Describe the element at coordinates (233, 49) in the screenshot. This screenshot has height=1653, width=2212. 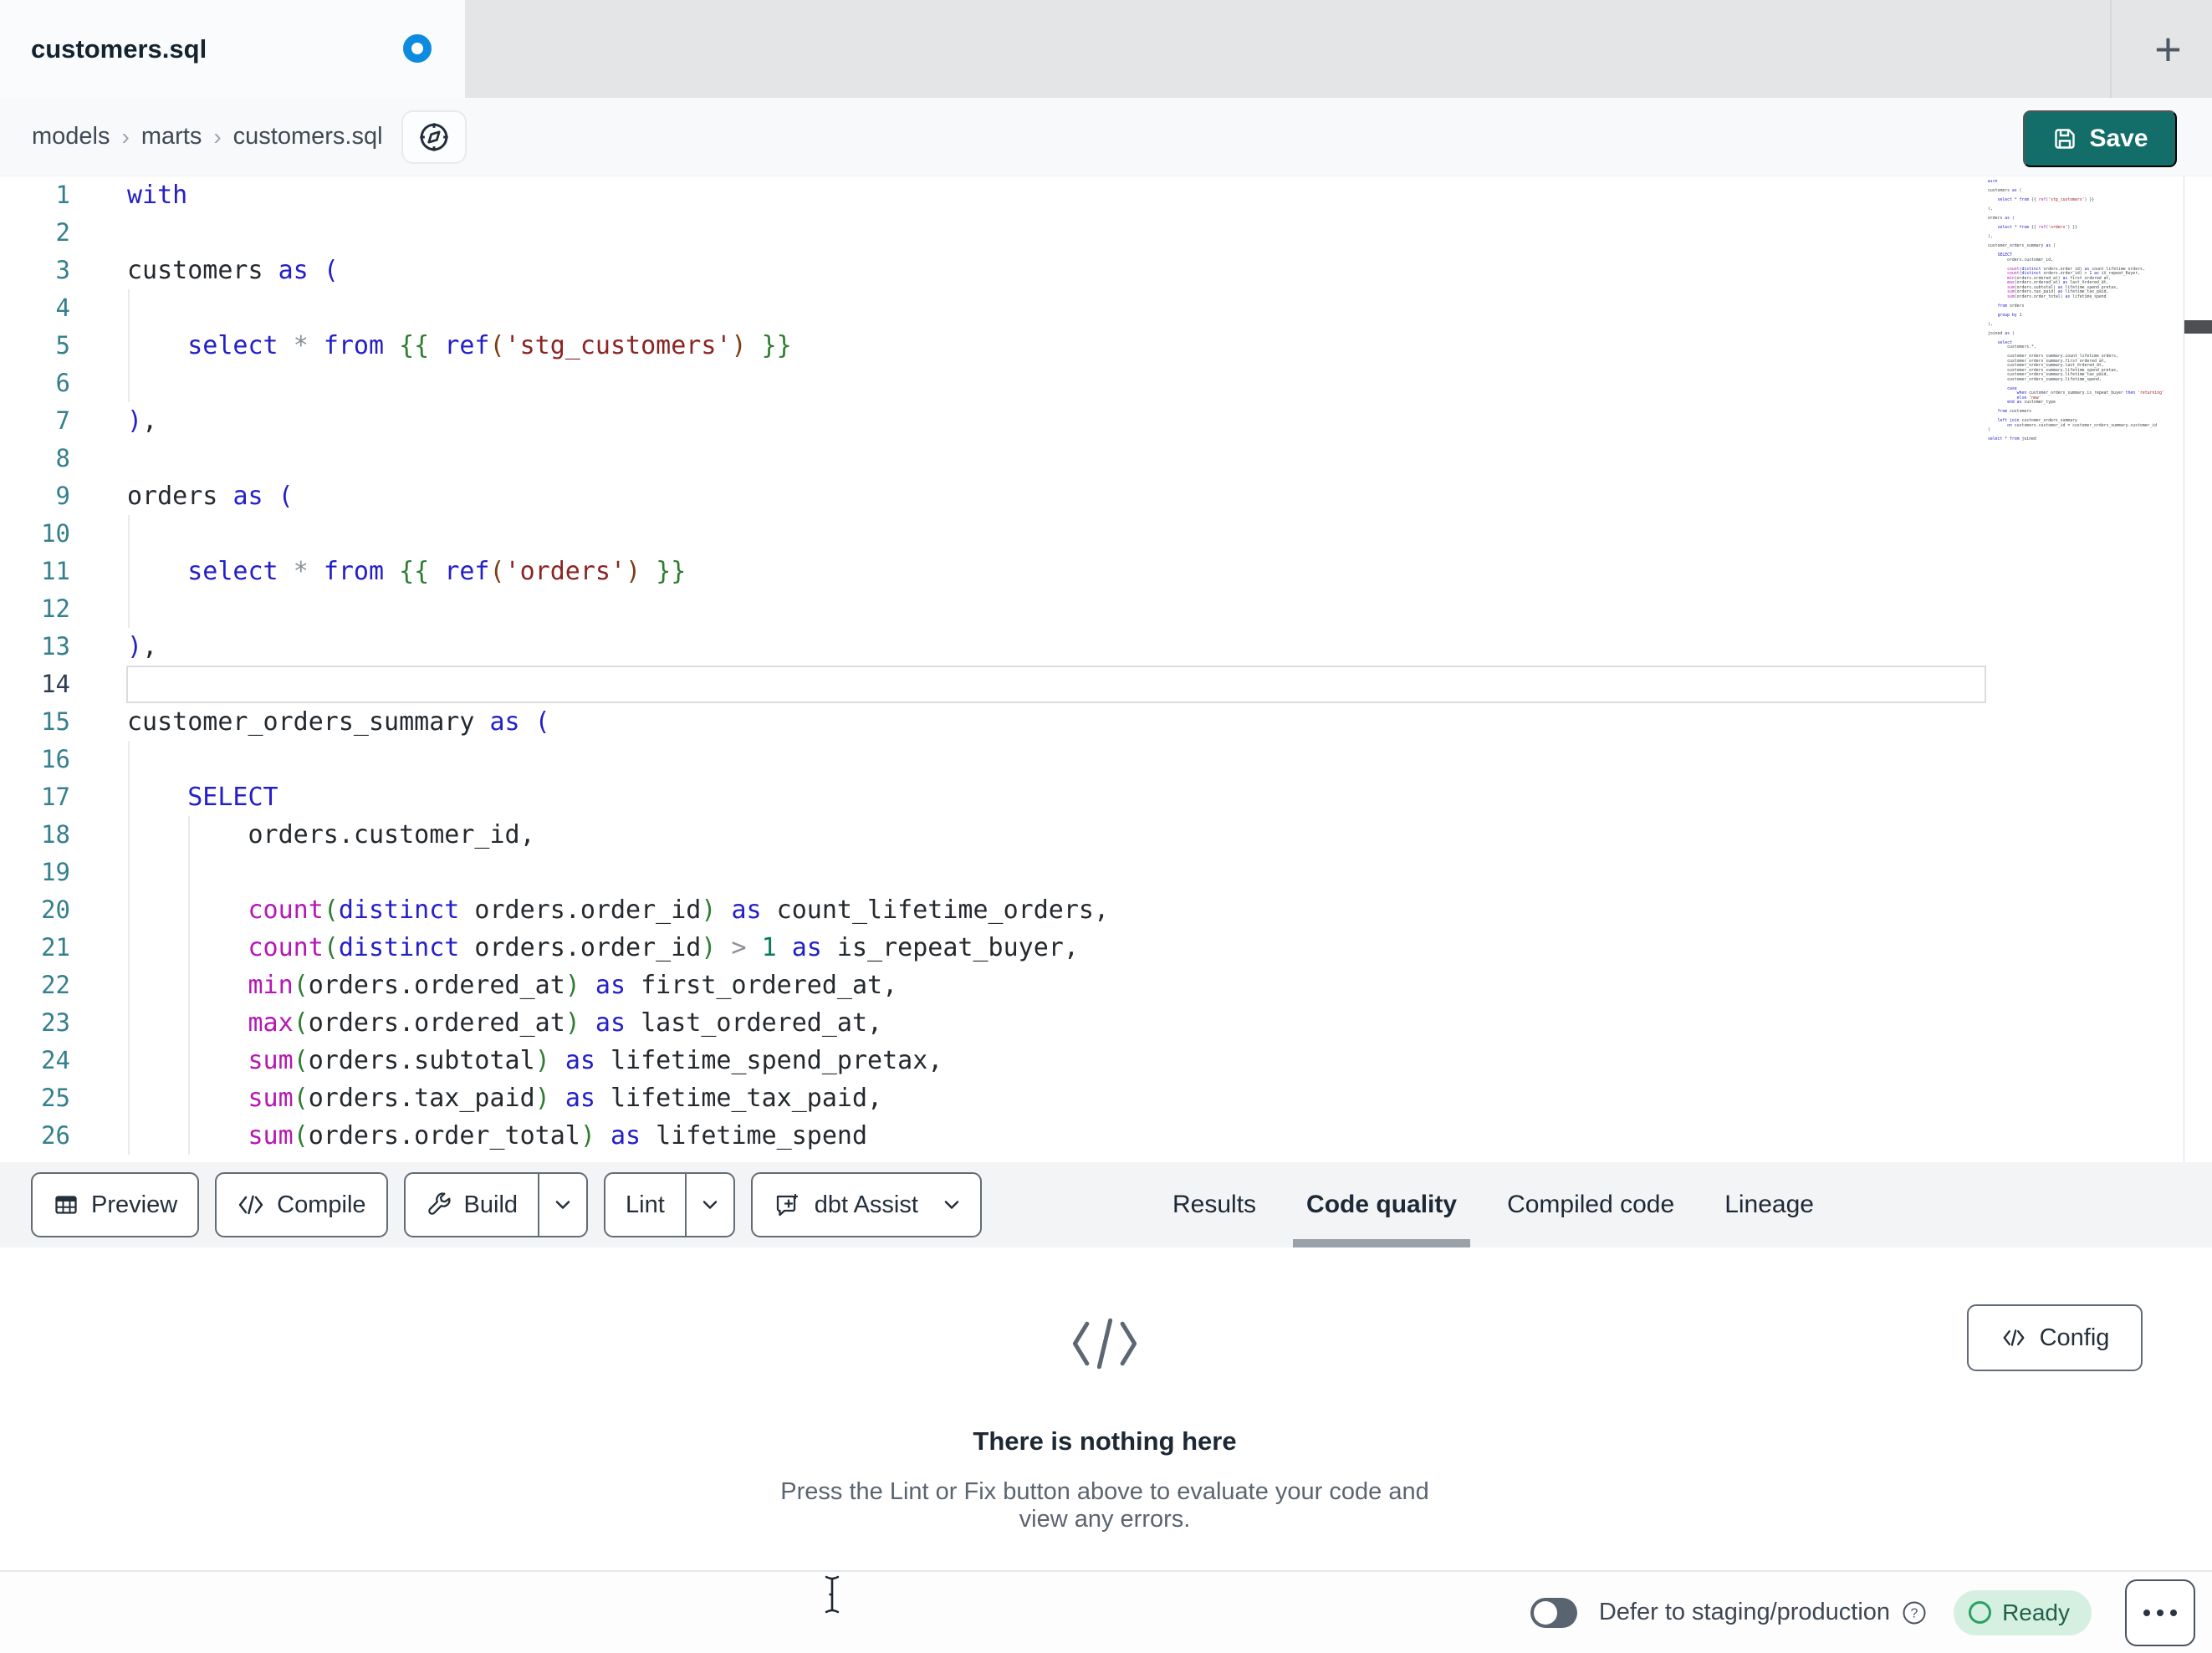
I see `file-tab-customers-sql: customers.sql` at that location.